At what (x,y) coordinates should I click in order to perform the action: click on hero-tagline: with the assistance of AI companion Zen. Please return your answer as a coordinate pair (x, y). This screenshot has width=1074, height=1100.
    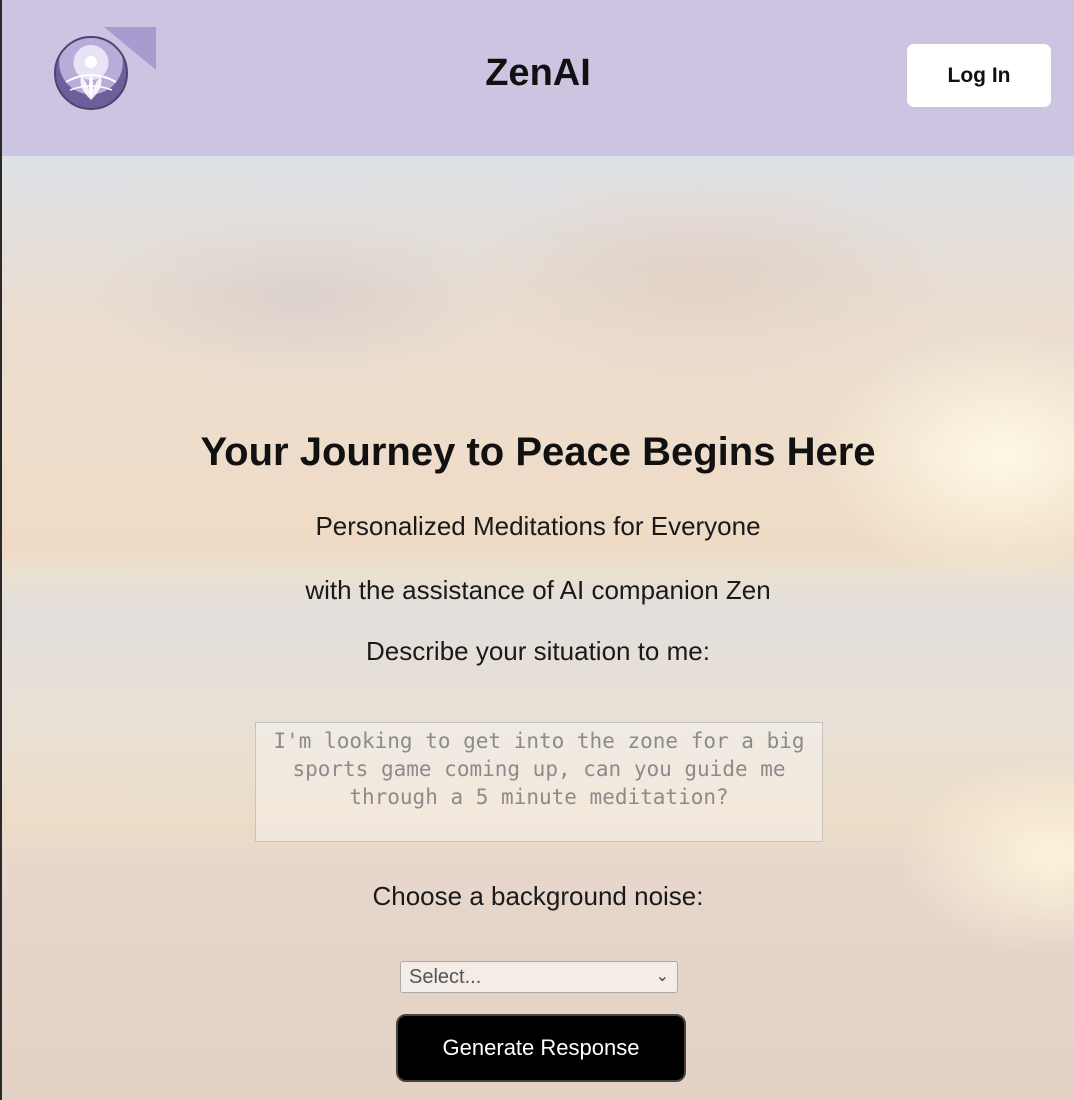
    Looking at the image, I should click on (538, 590).